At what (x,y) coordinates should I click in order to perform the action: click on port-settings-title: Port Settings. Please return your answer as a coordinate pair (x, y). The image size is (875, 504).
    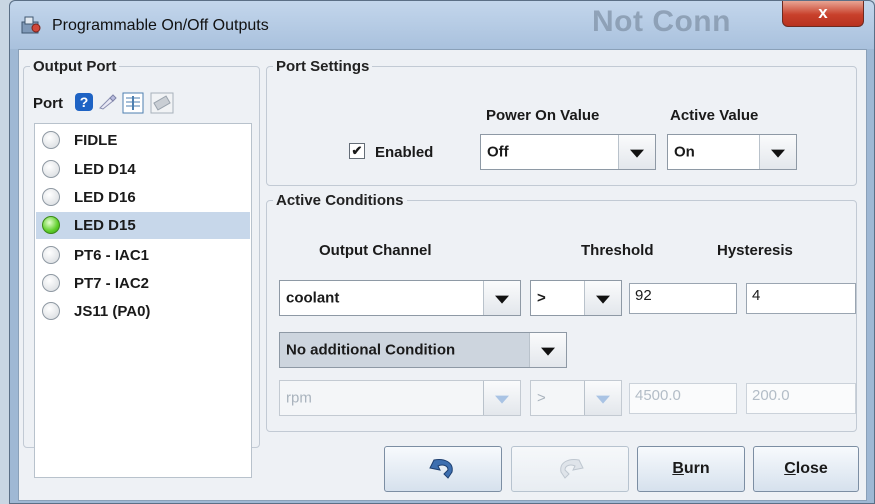
    Looking at the image, I should click on (323, 66).